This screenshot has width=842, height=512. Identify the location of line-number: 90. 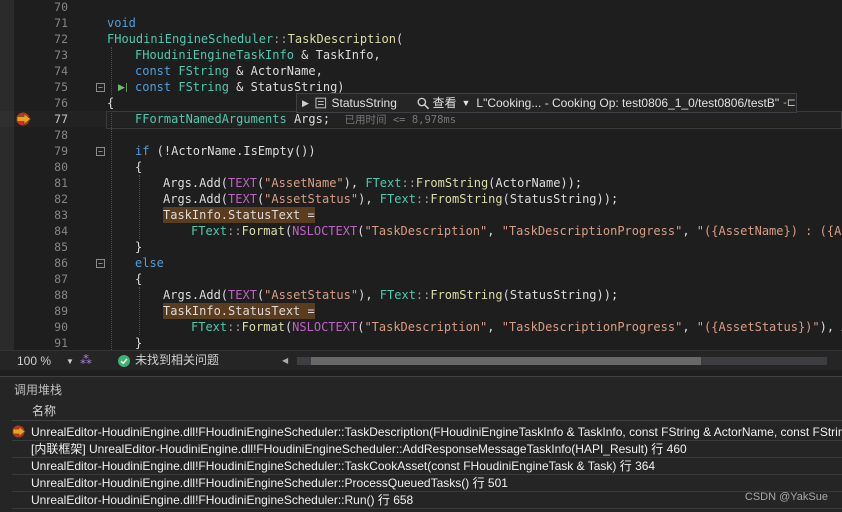
(61, 327).